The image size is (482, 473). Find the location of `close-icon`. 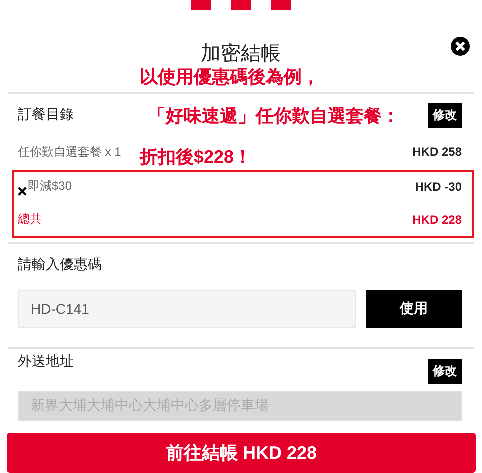

close-icon is located at coordinates (460, 46).